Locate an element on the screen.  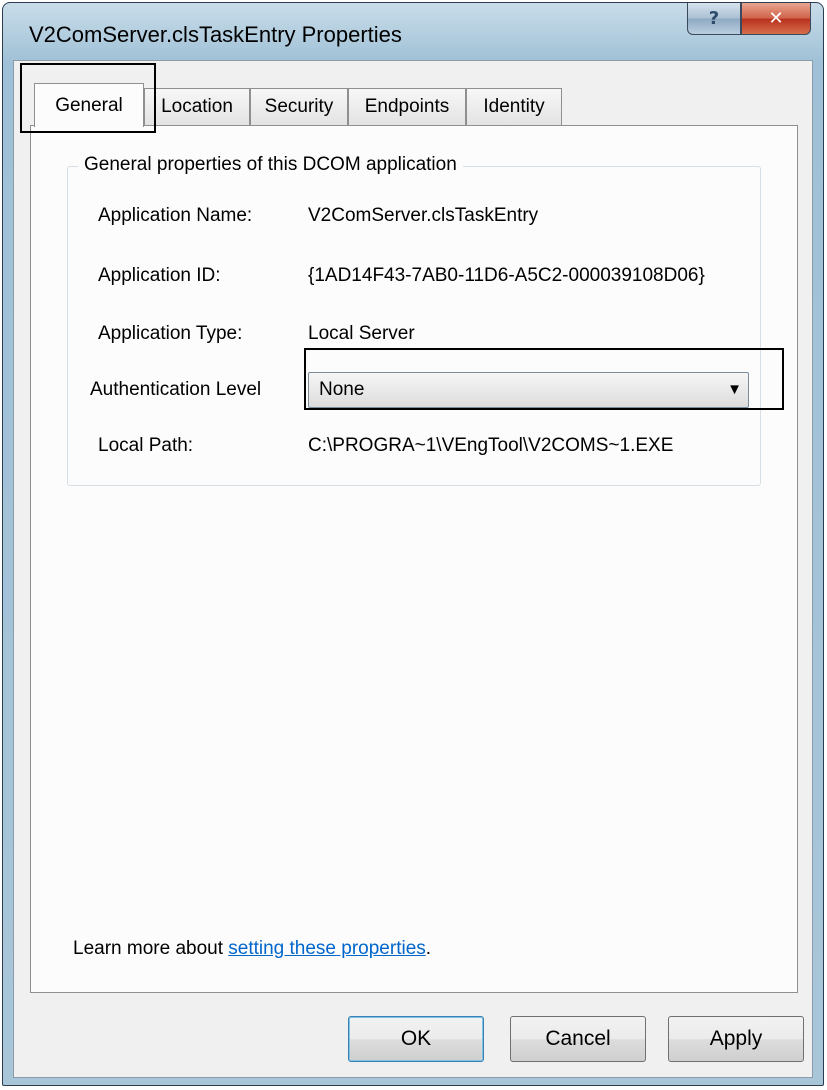
app-id-label: Application ID: is located at coordinates (159, 275).